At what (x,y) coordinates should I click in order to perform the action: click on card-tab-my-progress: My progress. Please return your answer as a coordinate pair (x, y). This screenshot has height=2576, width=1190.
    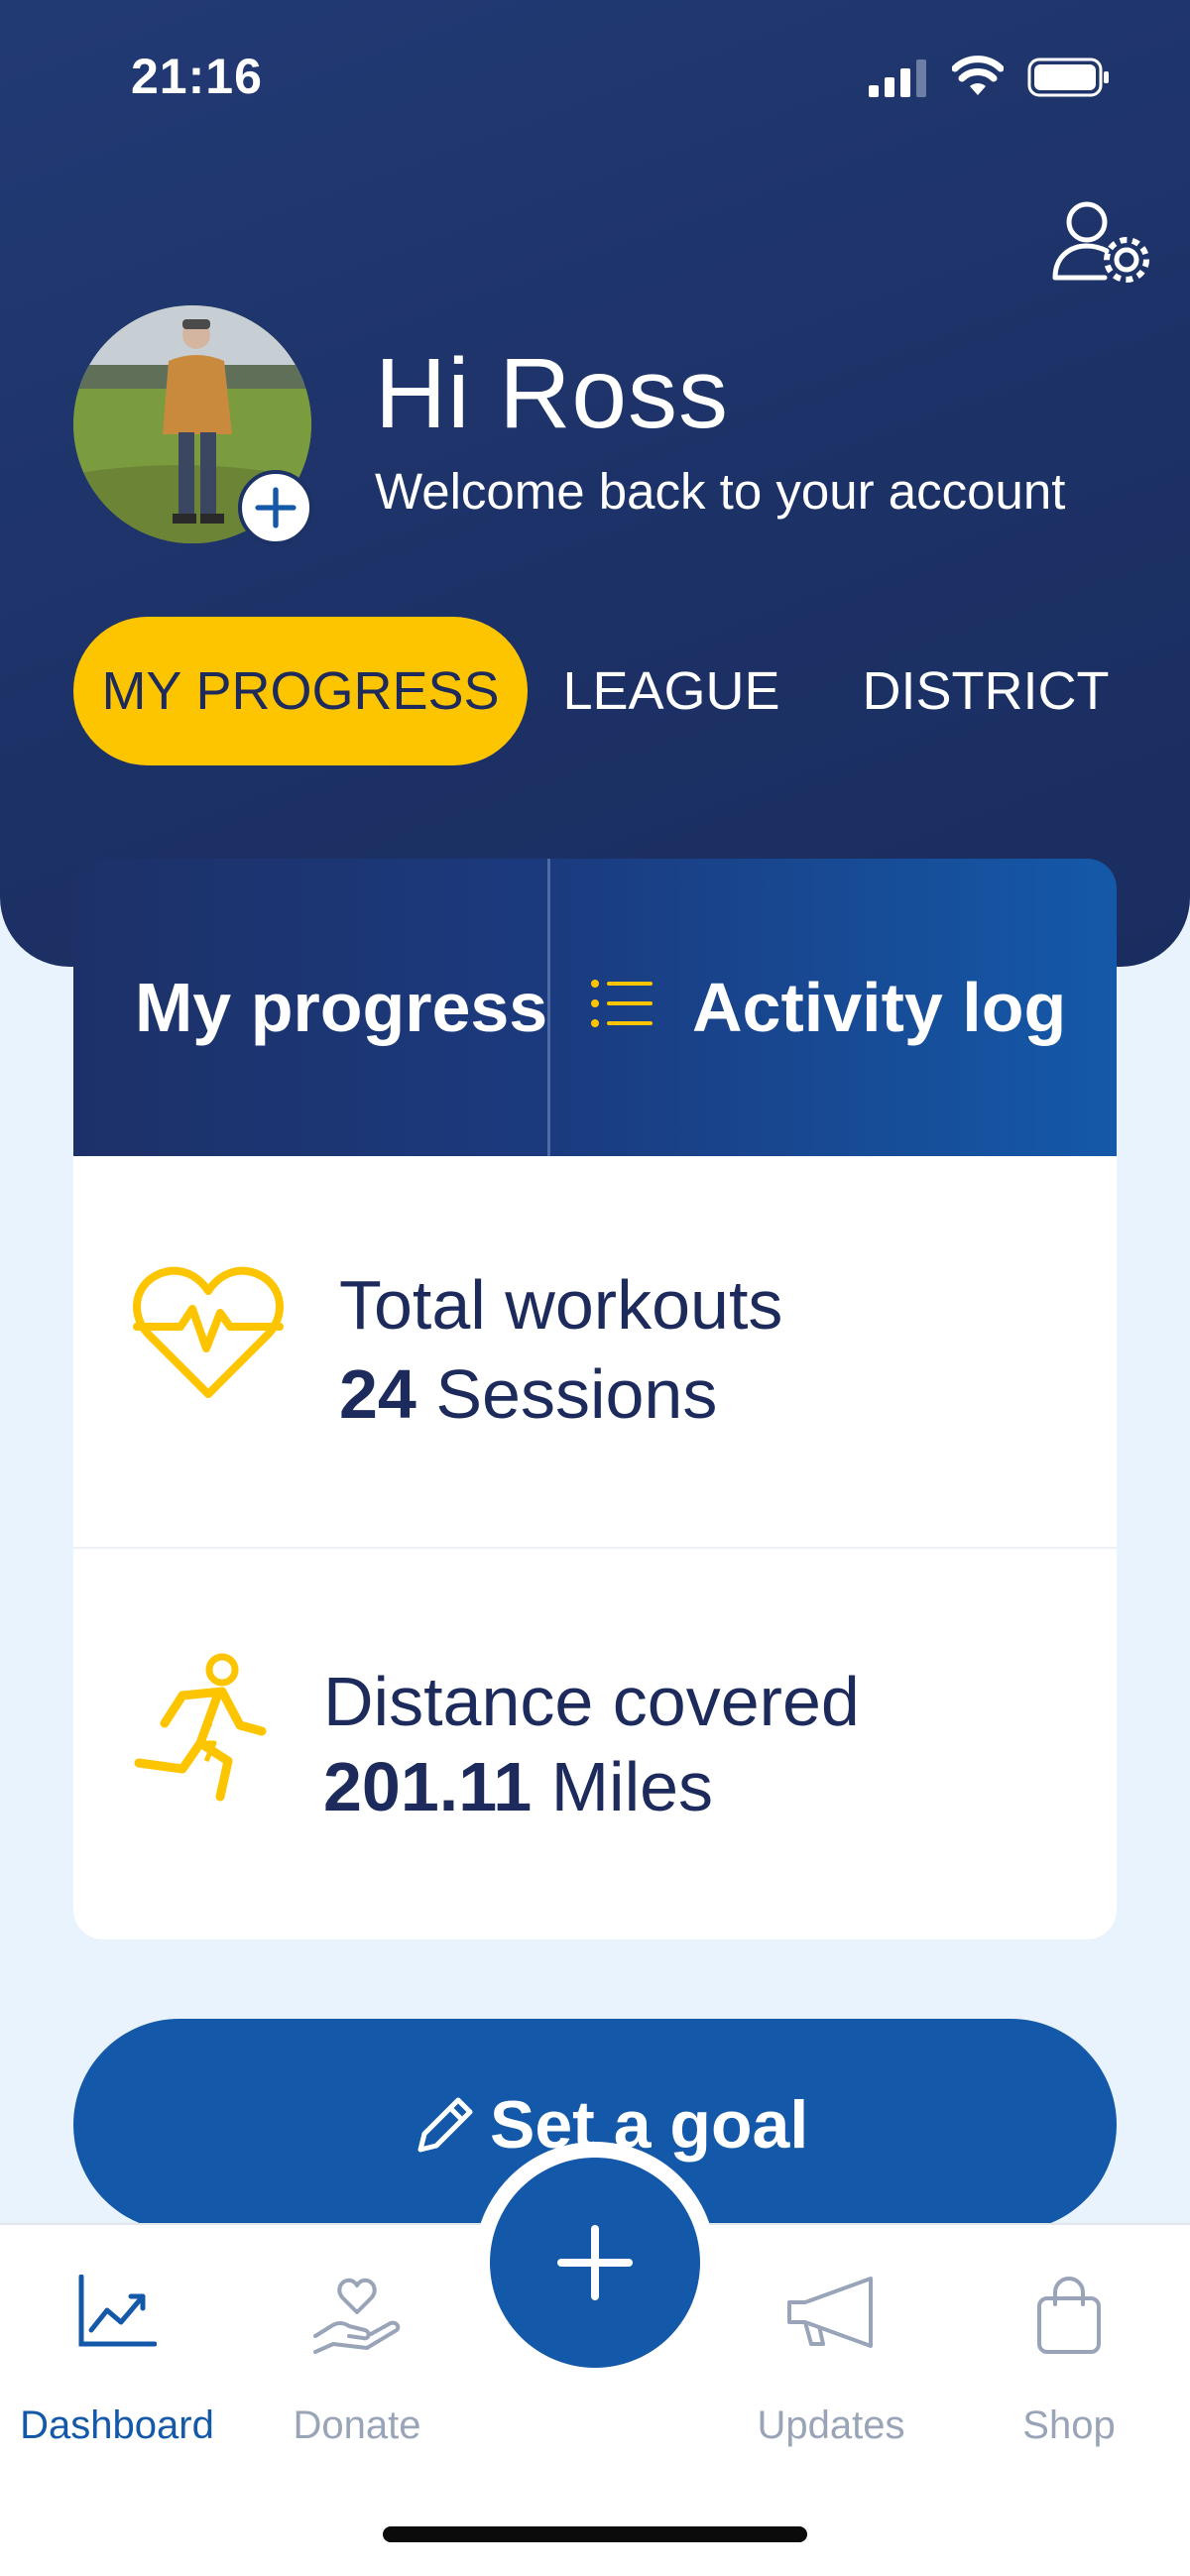
    Looking at the image, I should click on (341, 1008).